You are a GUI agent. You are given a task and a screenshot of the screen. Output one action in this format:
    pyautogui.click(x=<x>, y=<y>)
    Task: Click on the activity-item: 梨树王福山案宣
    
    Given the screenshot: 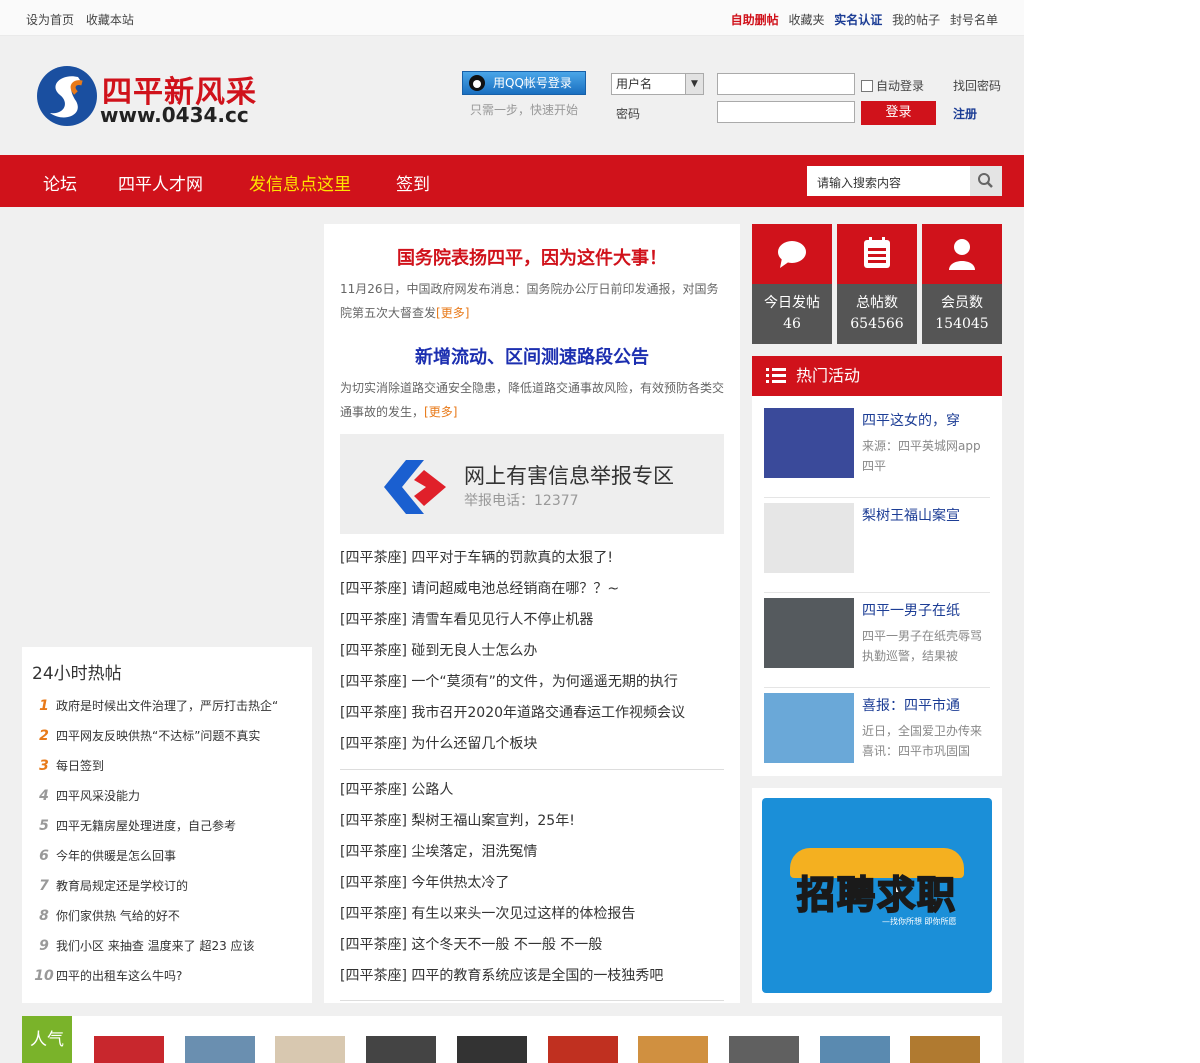 What is the action you would take?
    pyautogui.click(x=877, y=548)
    